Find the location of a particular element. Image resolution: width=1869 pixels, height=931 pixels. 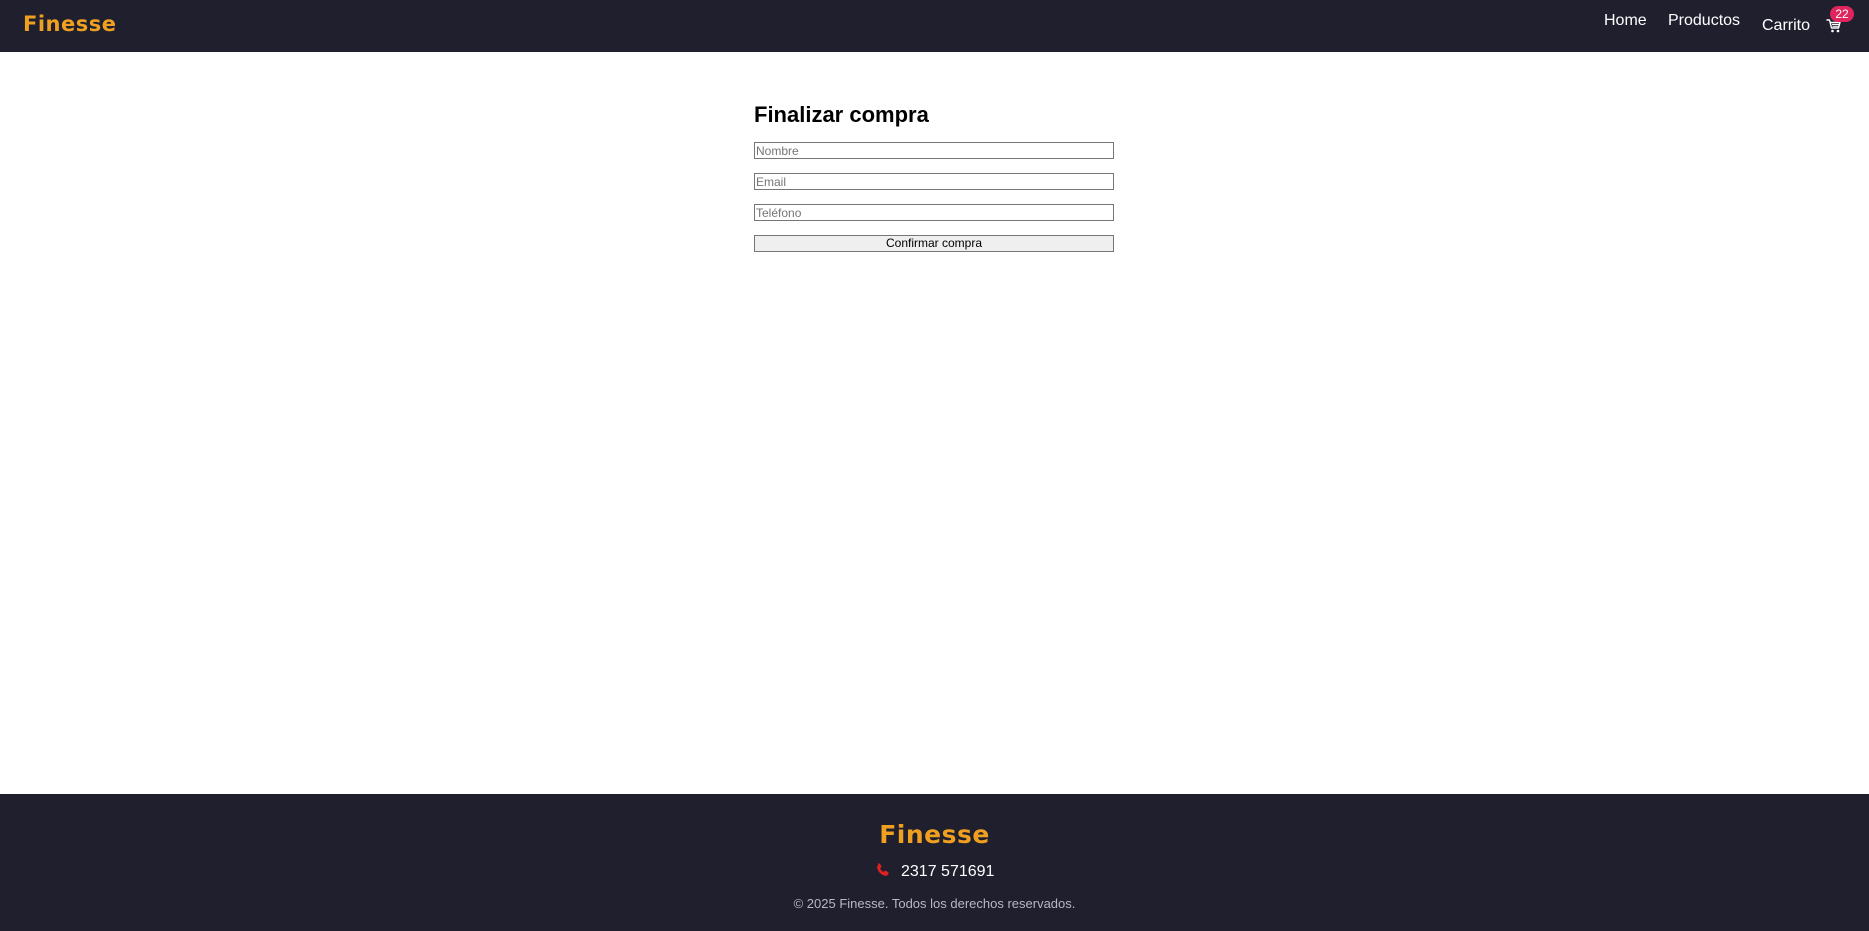

nav-products-link: Productos is located at coordinates (1704, 21).